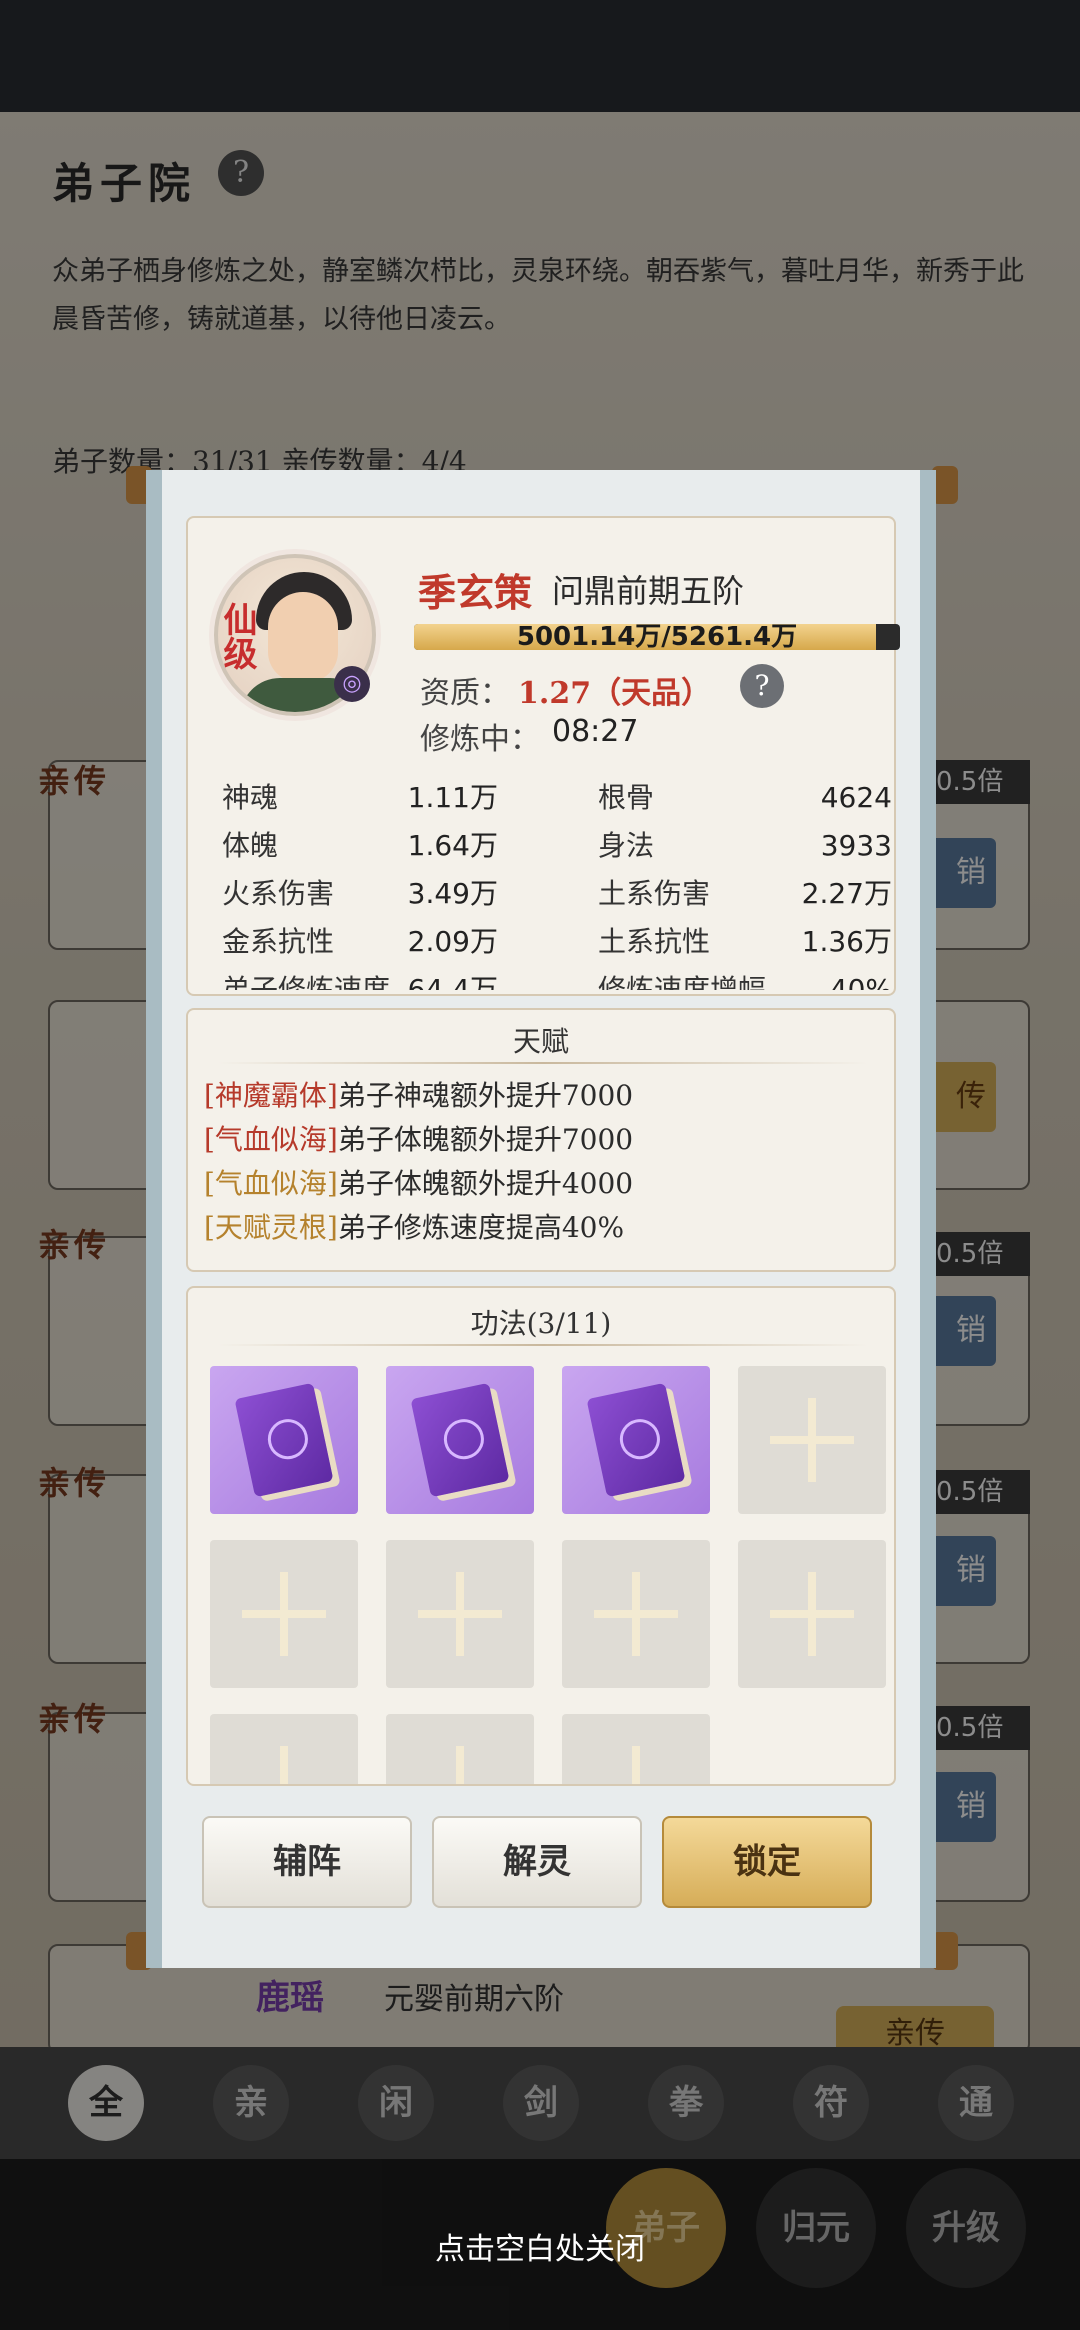 This screenshot has height=2330, width=1080. I want to click on disciple-realm: 问鼎前期五阶, so click(648, 591).